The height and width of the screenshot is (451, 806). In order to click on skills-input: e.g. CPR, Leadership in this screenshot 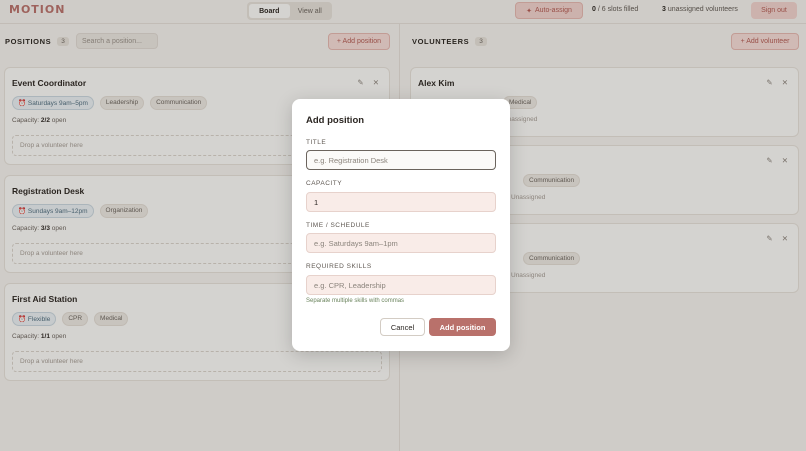, I will do `click(401, 285)`.